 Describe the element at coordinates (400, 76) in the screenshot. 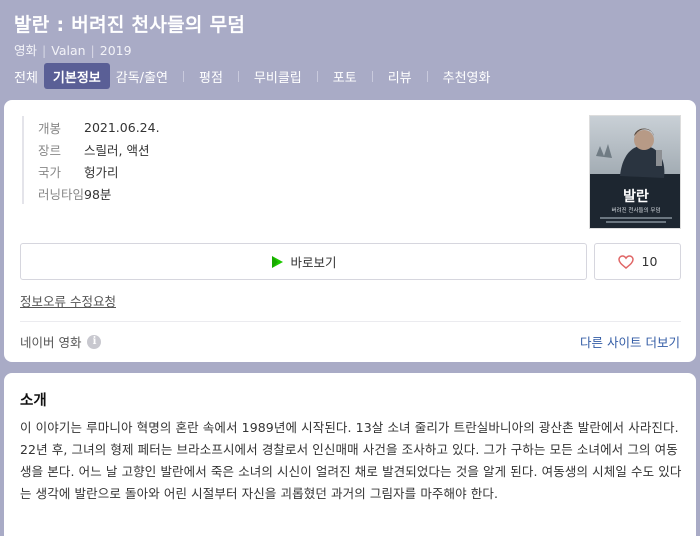

I see `tab-reviews: 리뷰` at that location.